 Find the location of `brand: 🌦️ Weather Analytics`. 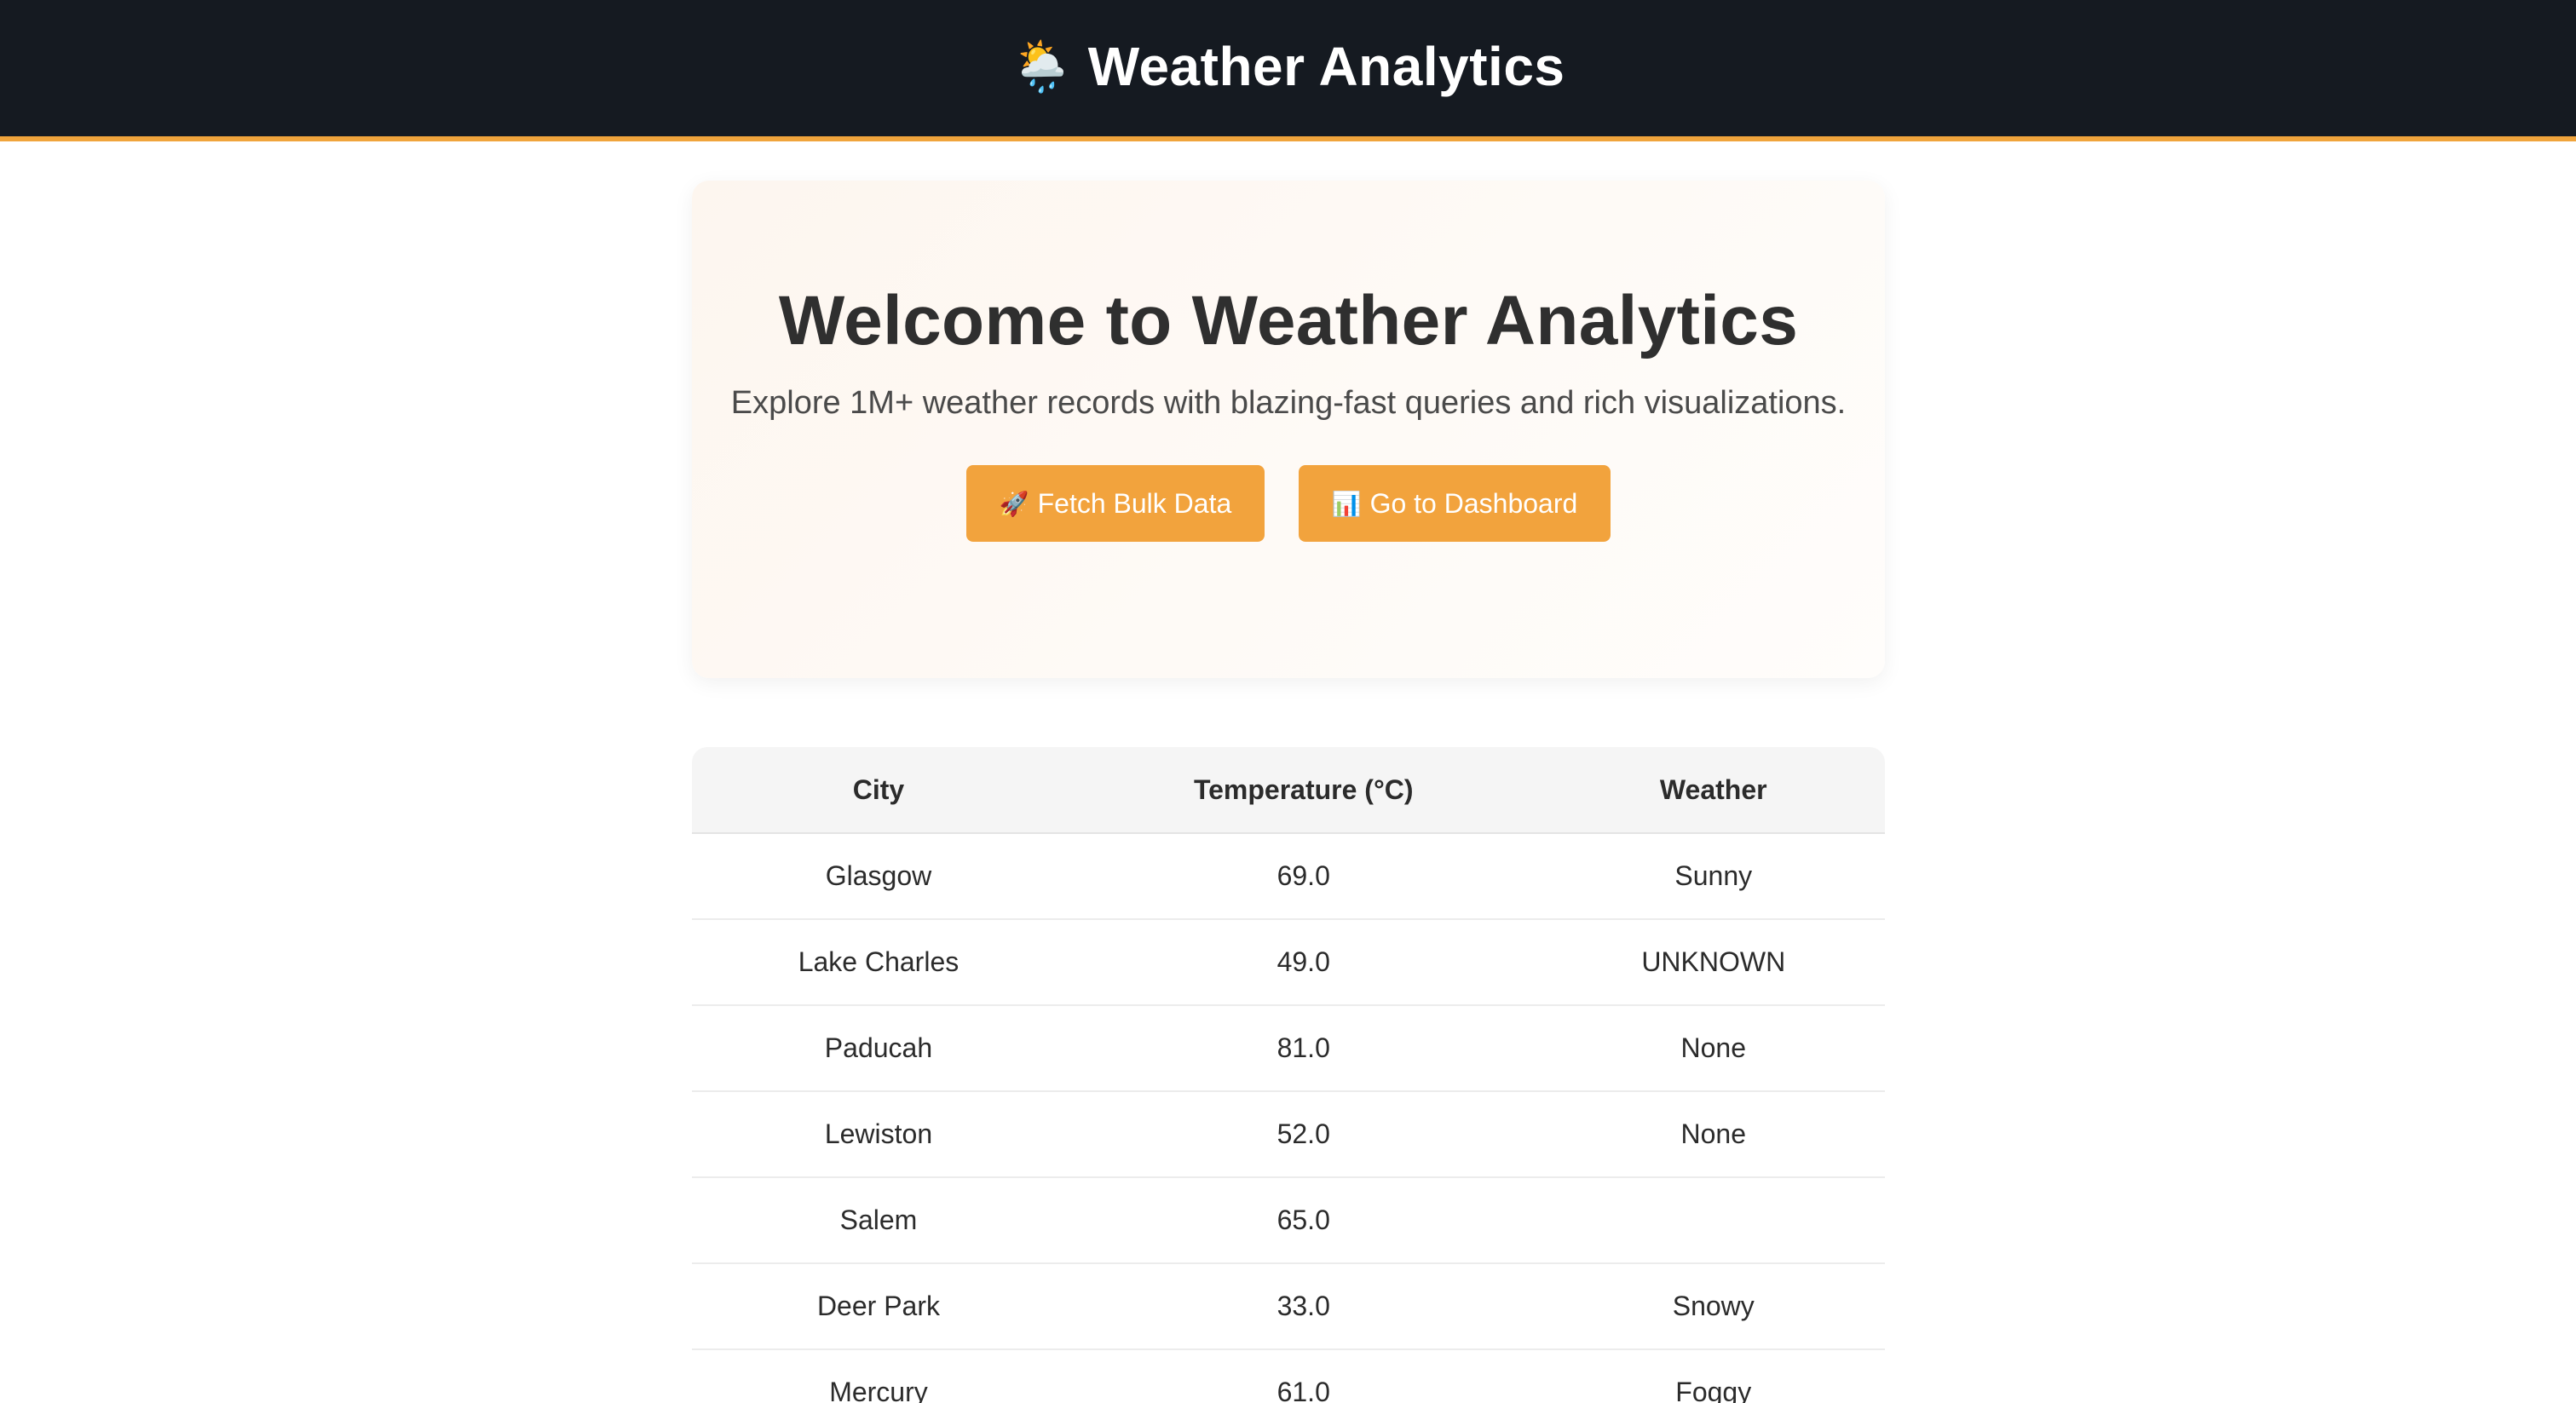

brand: 🌦️ Weather Analytics is located at coordinates (1288, 67).